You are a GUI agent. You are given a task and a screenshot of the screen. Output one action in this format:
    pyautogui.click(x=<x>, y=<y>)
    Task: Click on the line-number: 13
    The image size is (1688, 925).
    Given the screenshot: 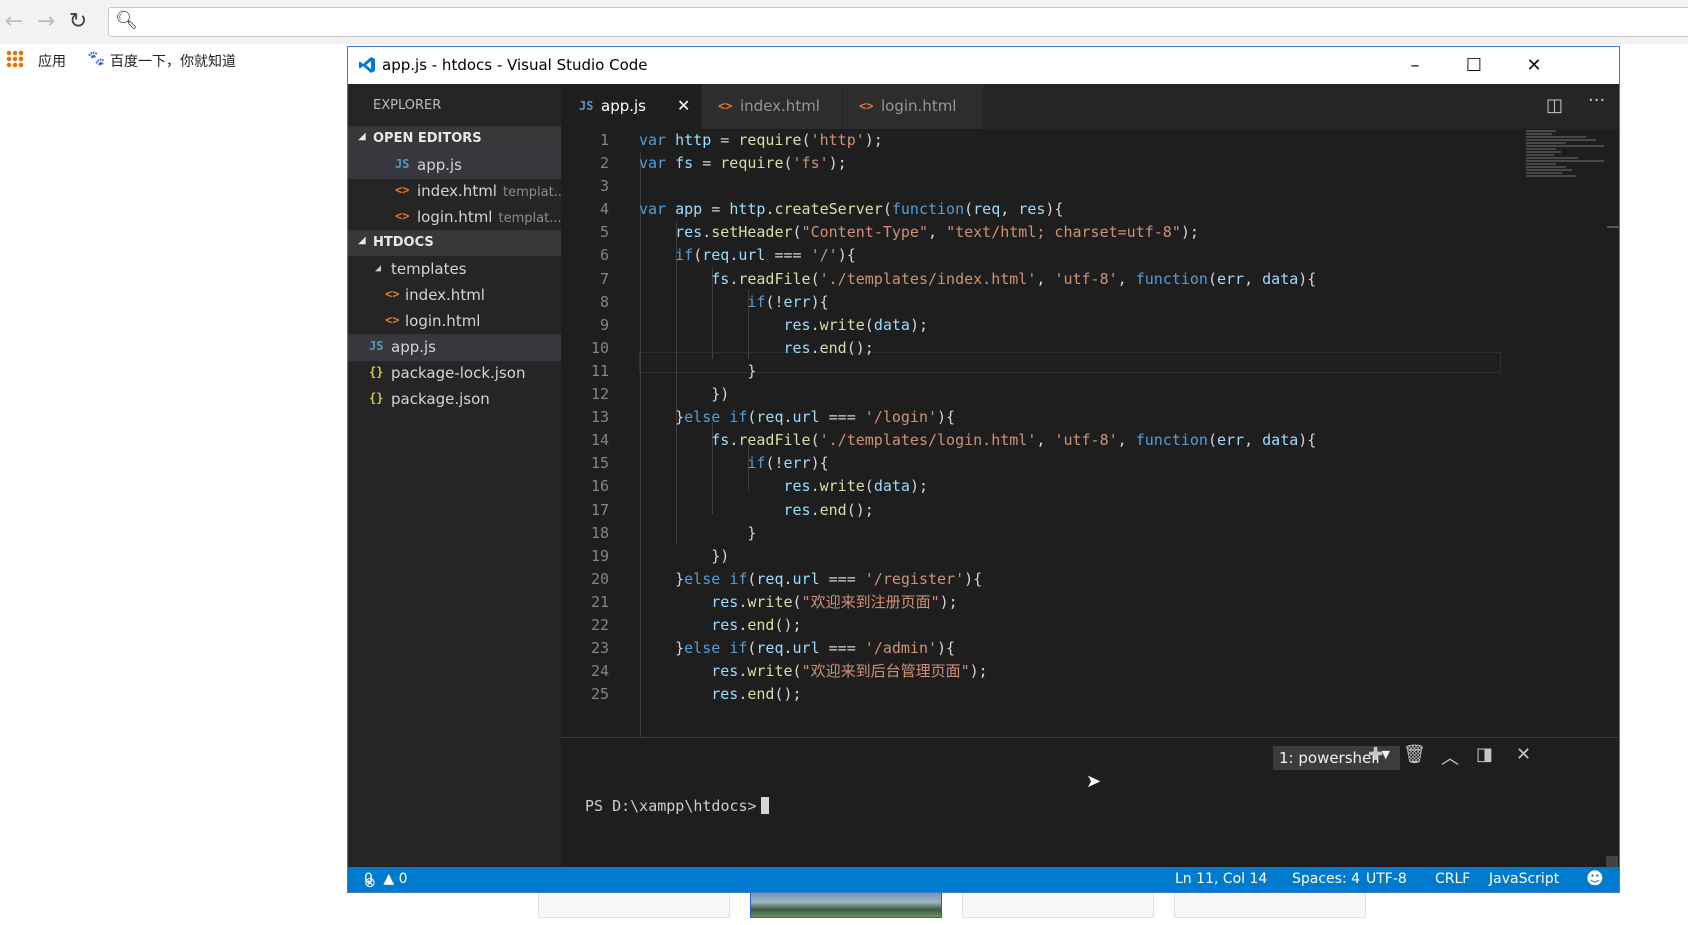 What is the action you would take?
    pyautogui.click(x=599, y=417)
    